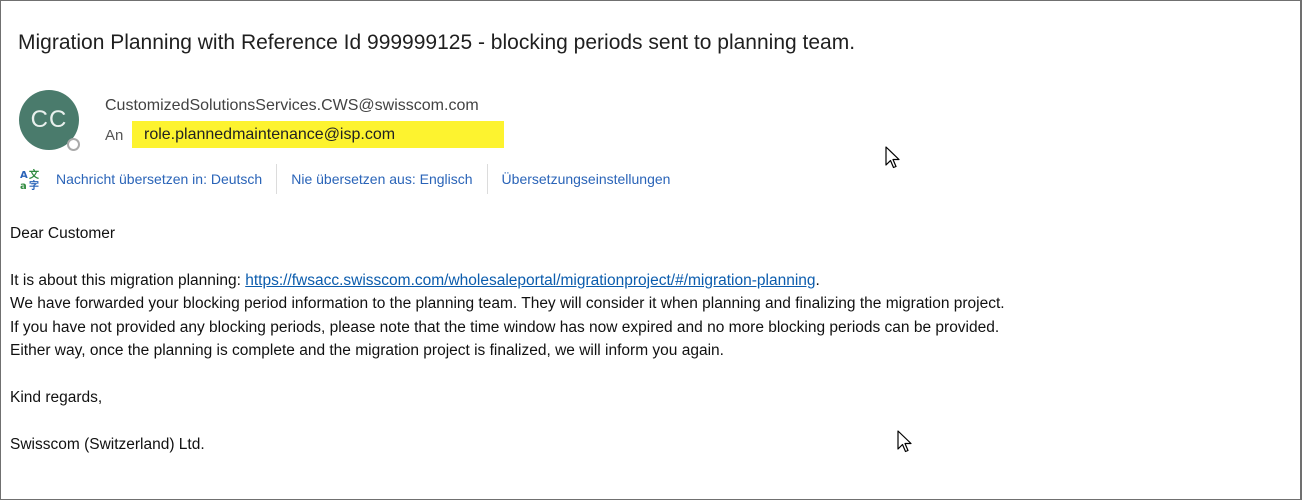  What do you see at coordinates (159, 179) in the screenshot?
I see `translate-message-link: Nachricht übersetzen in: Deutsch` at bounding box center [159, 179].